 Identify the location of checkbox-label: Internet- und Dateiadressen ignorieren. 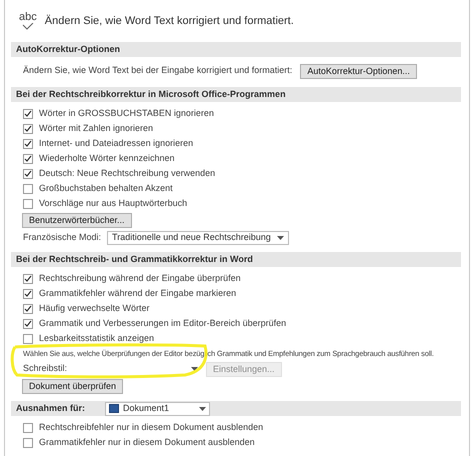
(116, 143).